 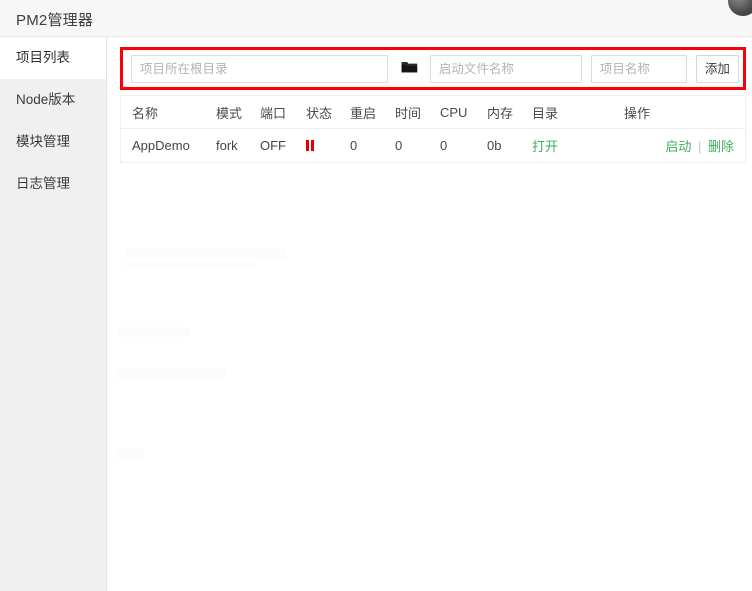 I want to click on table-row: AppDemo fork OFF 0 0 0 0b 打开 启动 | 删除, so click(x=433, y=146).